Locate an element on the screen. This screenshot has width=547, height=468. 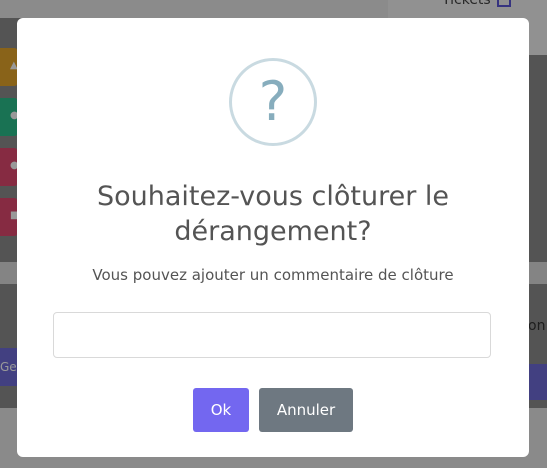
closing-comment-input is located at coordinates (272, 335).